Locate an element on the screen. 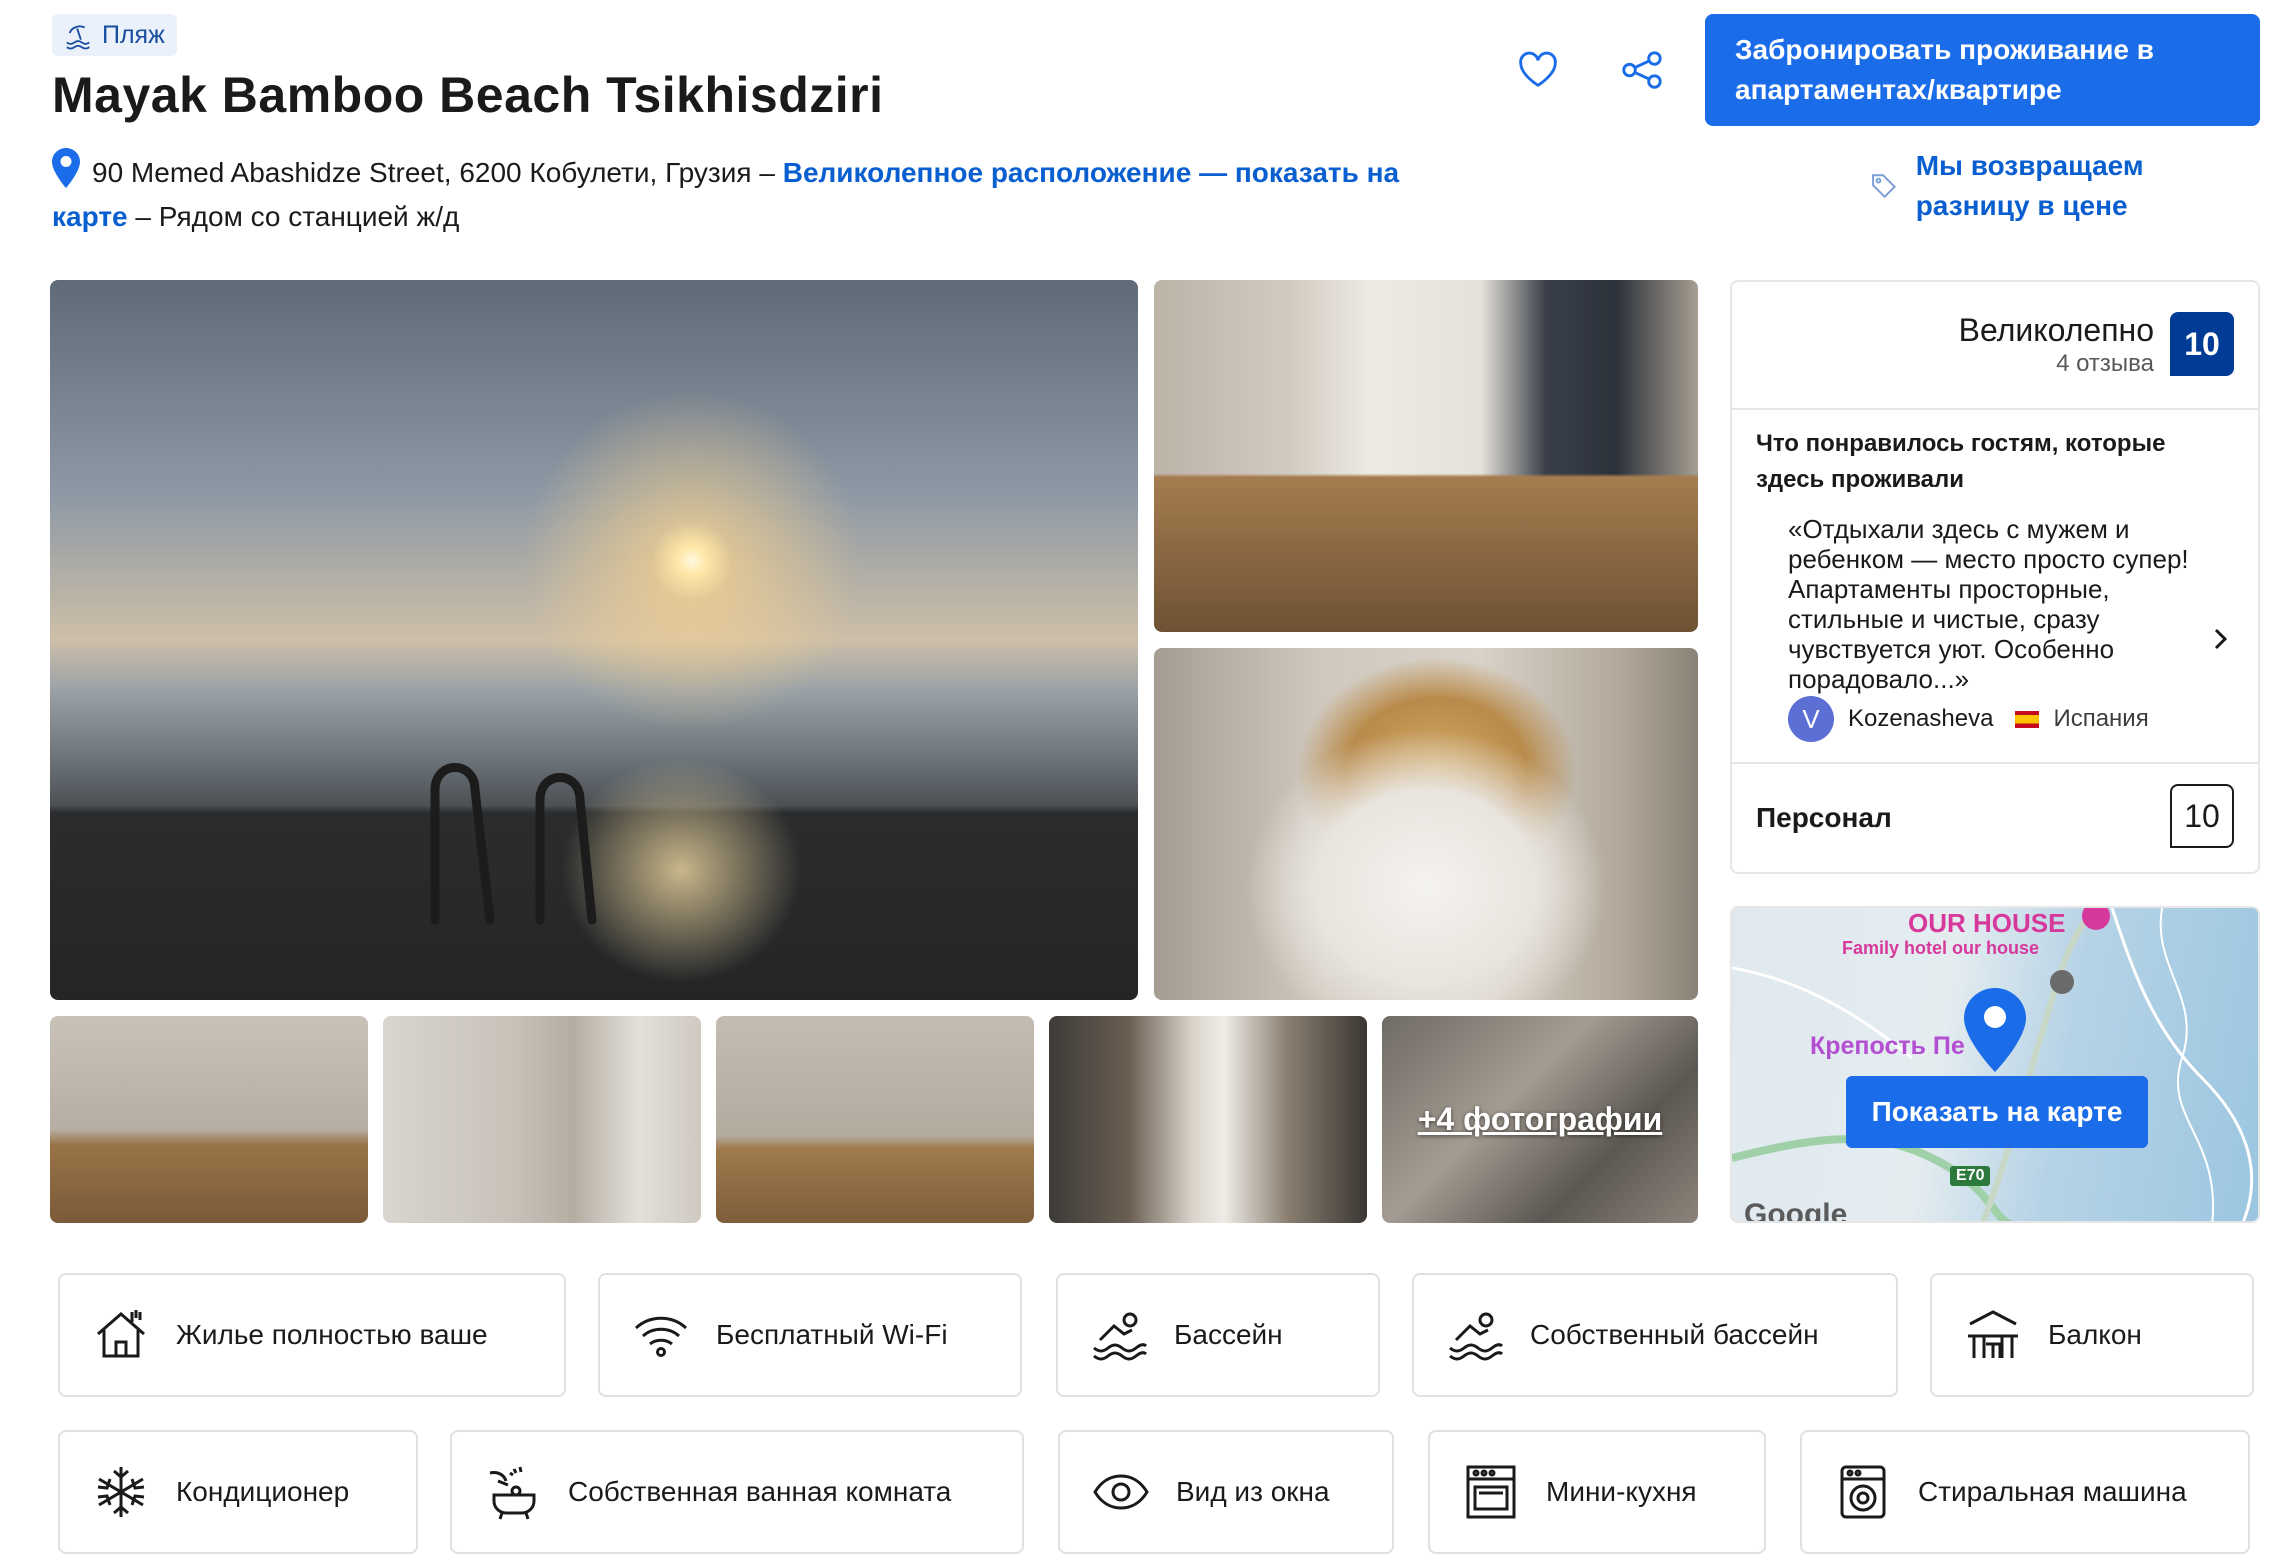 The width and height of the screenshot is (2282, 1566). pool-ladder-graphic is located at coordinates (513, 844).